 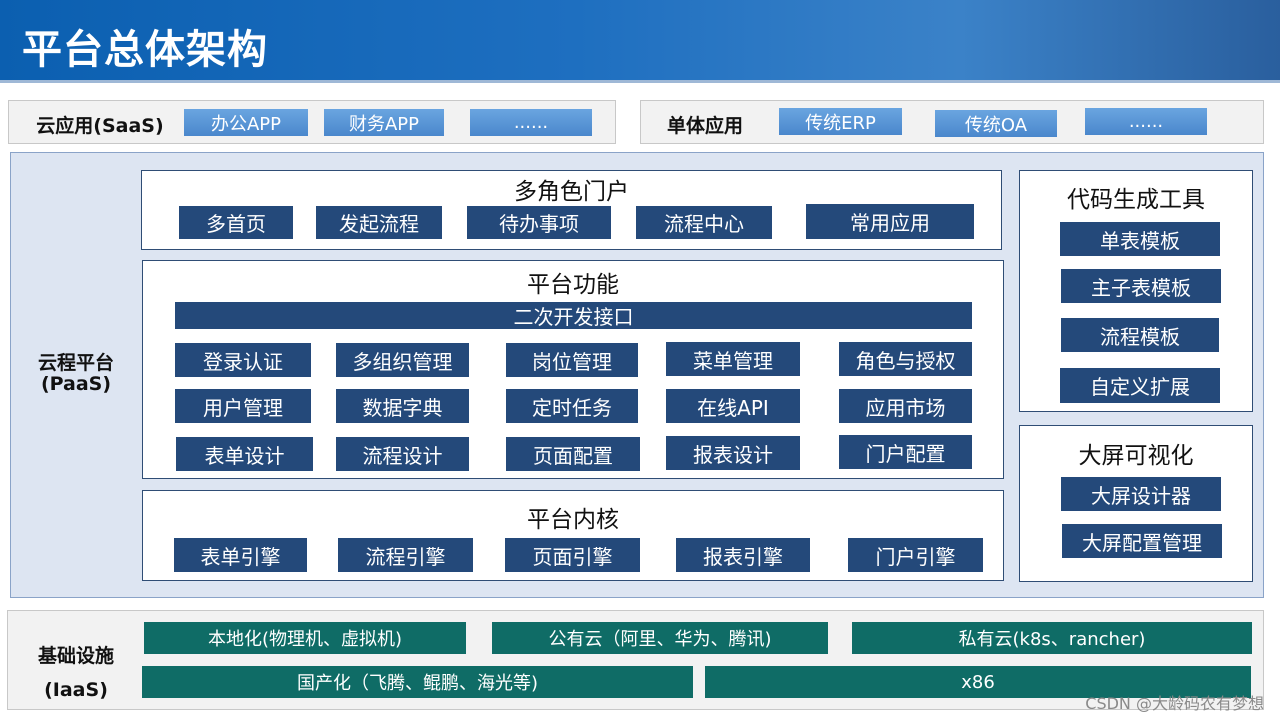 What do you see at coordinates (573, 285) in the screenshot?
I see `functions-title: 平台功能` at bounding box center [573, 285].